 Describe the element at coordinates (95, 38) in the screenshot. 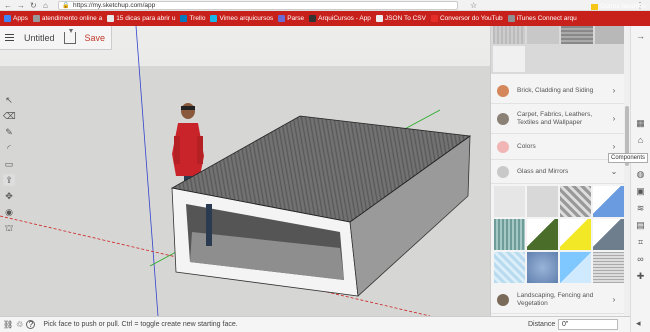

I see `save-button: Save` at that location.